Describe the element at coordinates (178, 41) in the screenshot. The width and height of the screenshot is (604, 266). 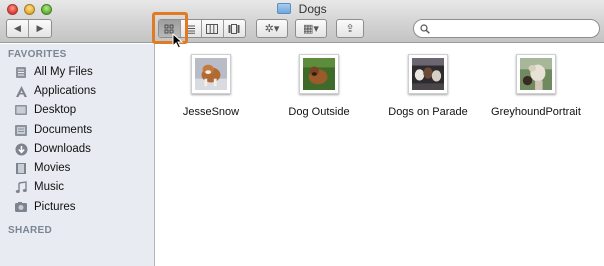
I see `mouse-pointer-icon` at that location.